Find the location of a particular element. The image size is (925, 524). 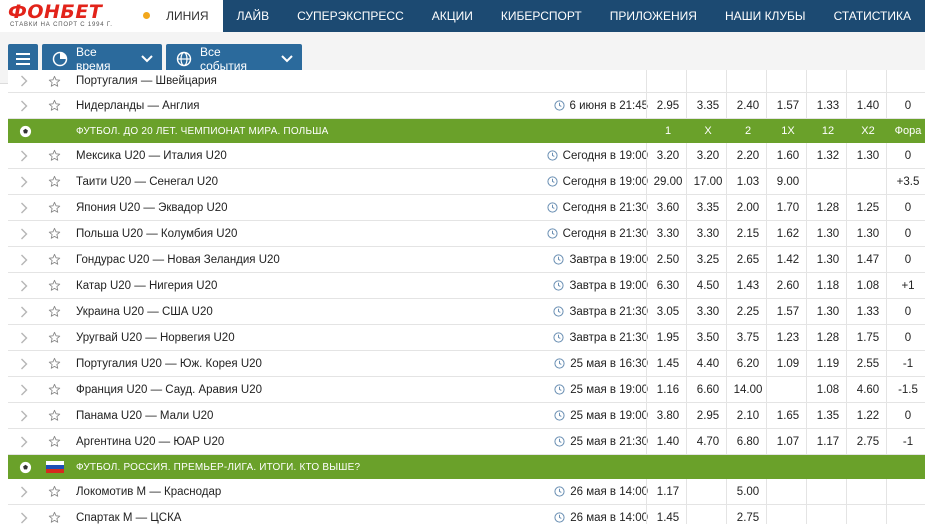

odds-2: 14.00 is located at coordinates (748, 389).